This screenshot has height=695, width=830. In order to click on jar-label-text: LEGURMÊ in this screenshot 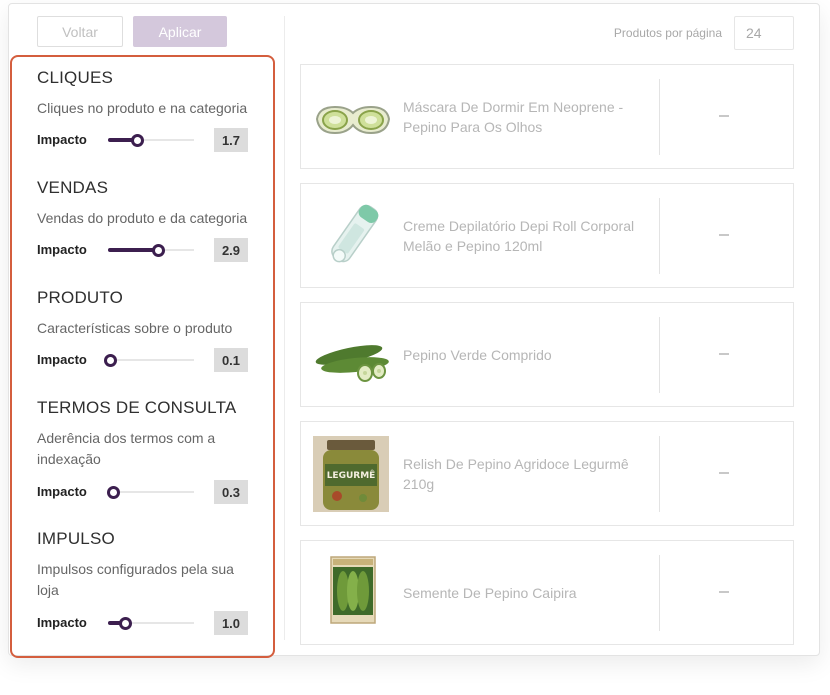, I will do `click(351, 475)`.